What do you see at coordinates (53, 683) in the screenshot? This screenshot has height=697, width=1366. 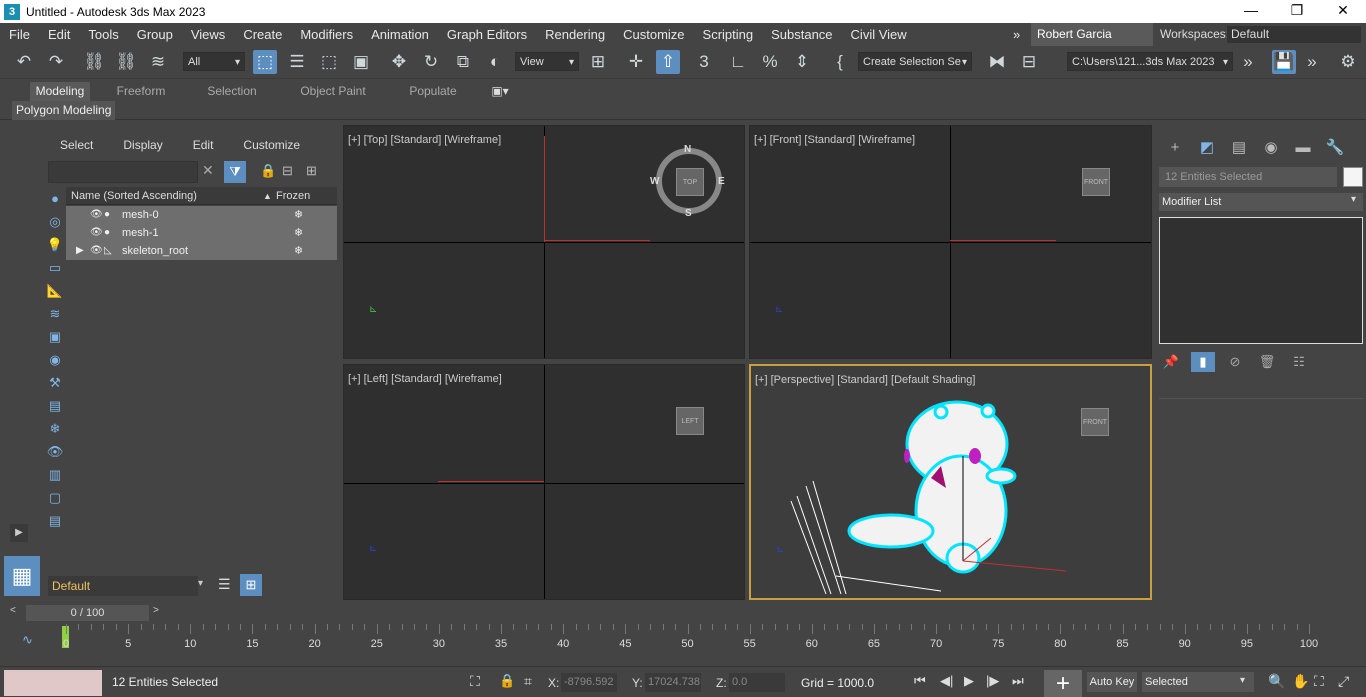 I see `maxscript-listener` at bounding box center [53, 683].